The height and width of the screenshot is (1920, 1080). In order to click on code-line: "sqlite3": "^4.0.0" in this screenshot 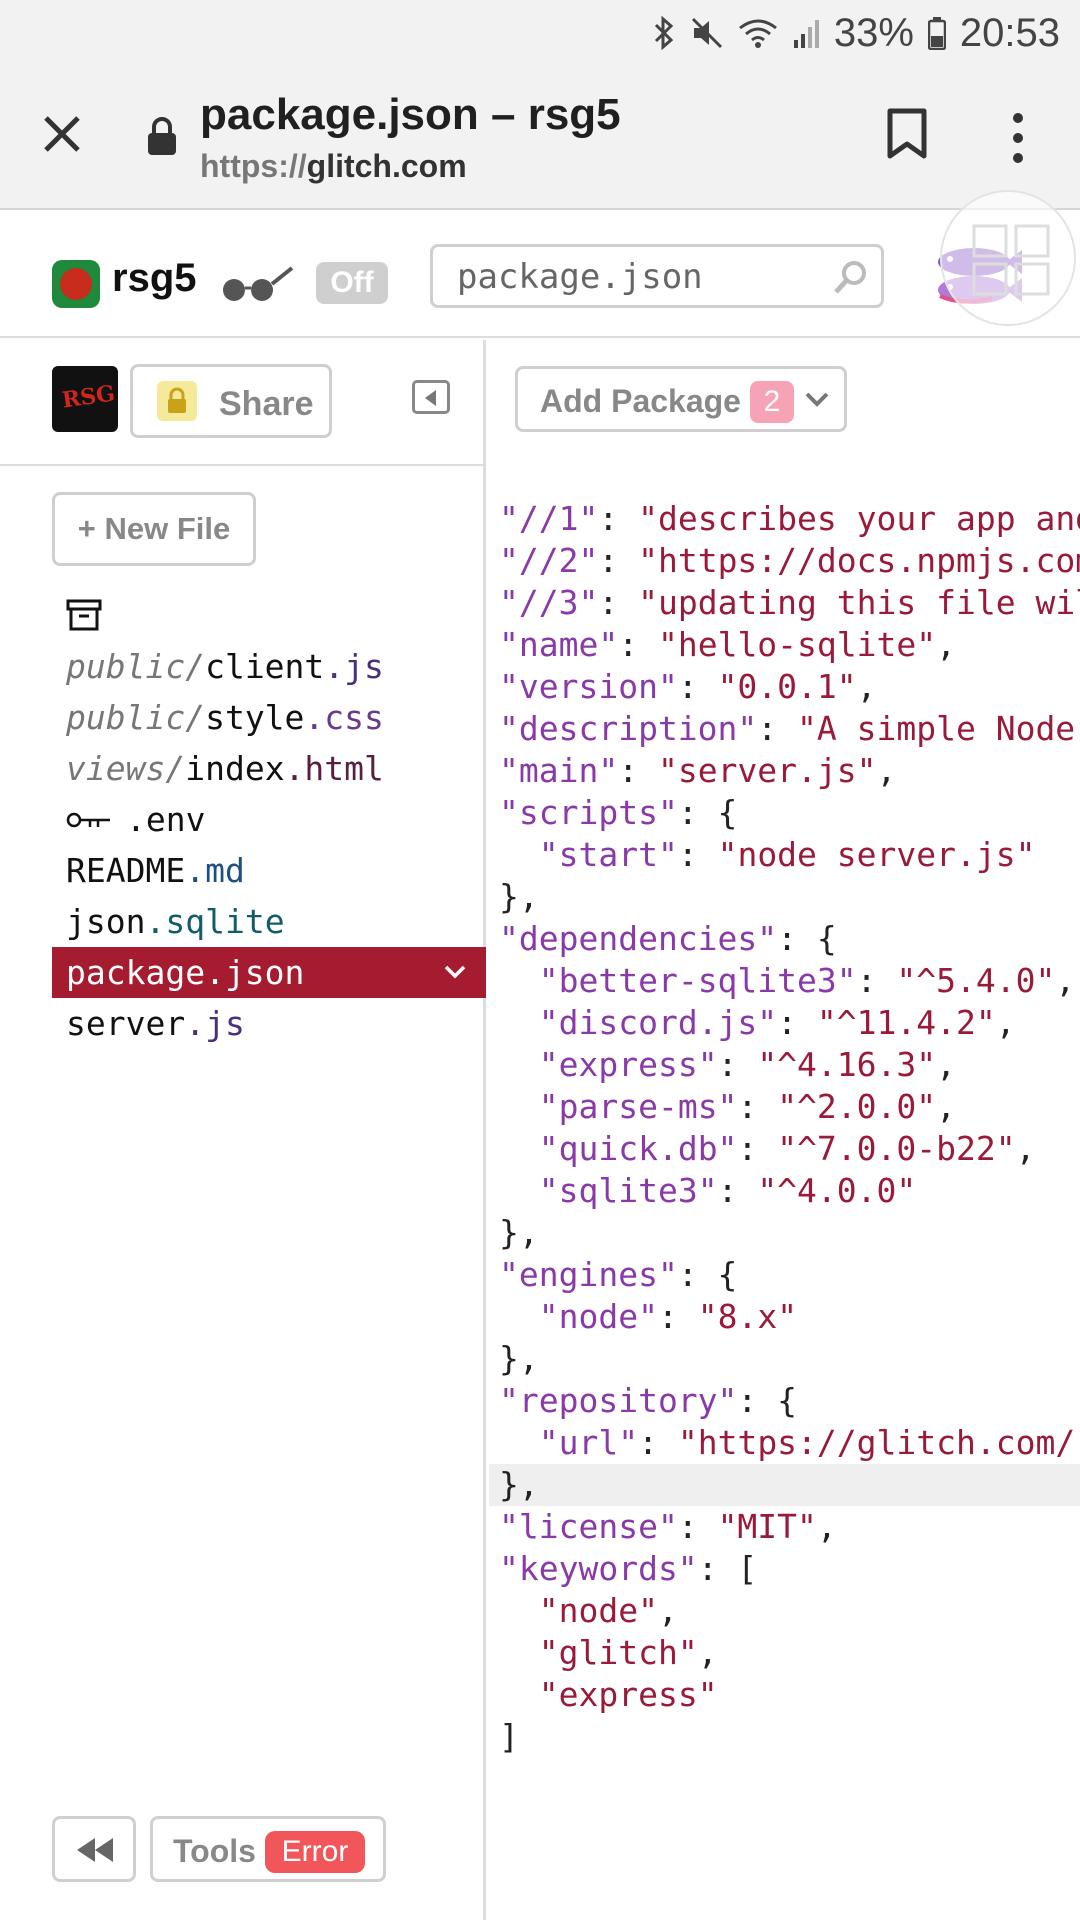, I will do `click(789, 1191)`.